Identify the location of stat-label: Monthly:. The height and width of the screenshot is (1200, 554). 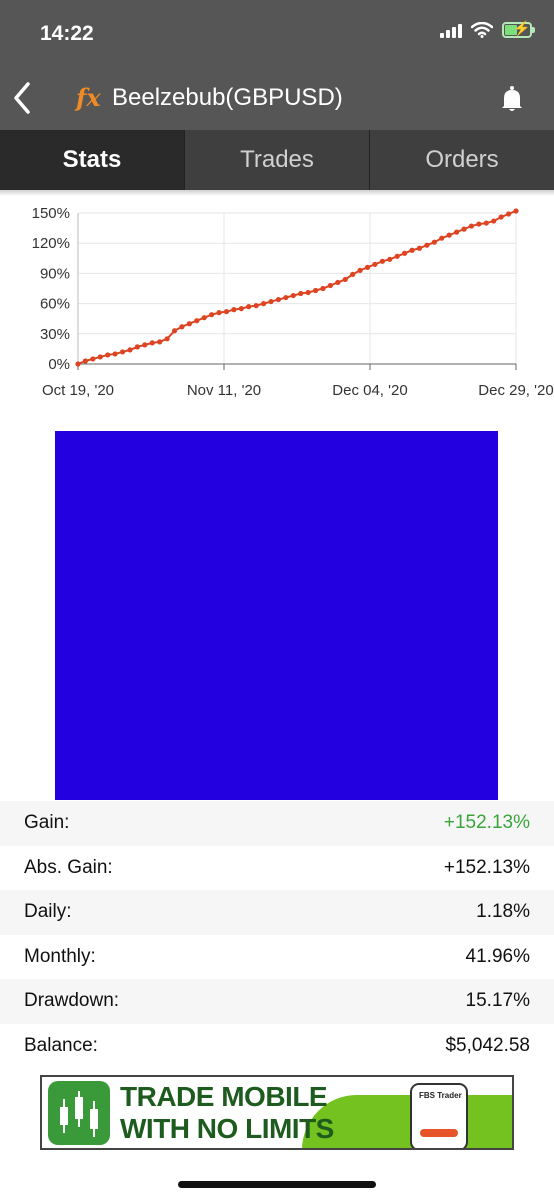
(60, 956).